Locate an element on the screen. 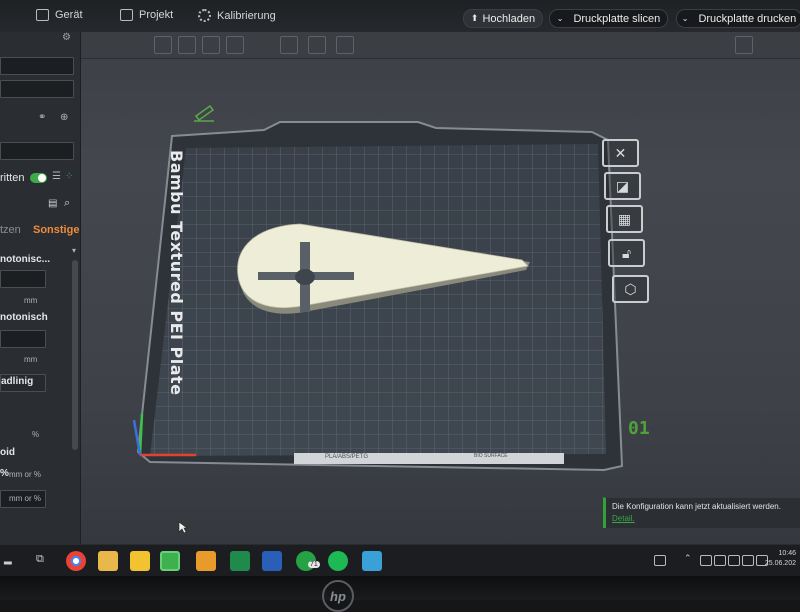  bambu-studio-icon is located at coordinates (170, 561).